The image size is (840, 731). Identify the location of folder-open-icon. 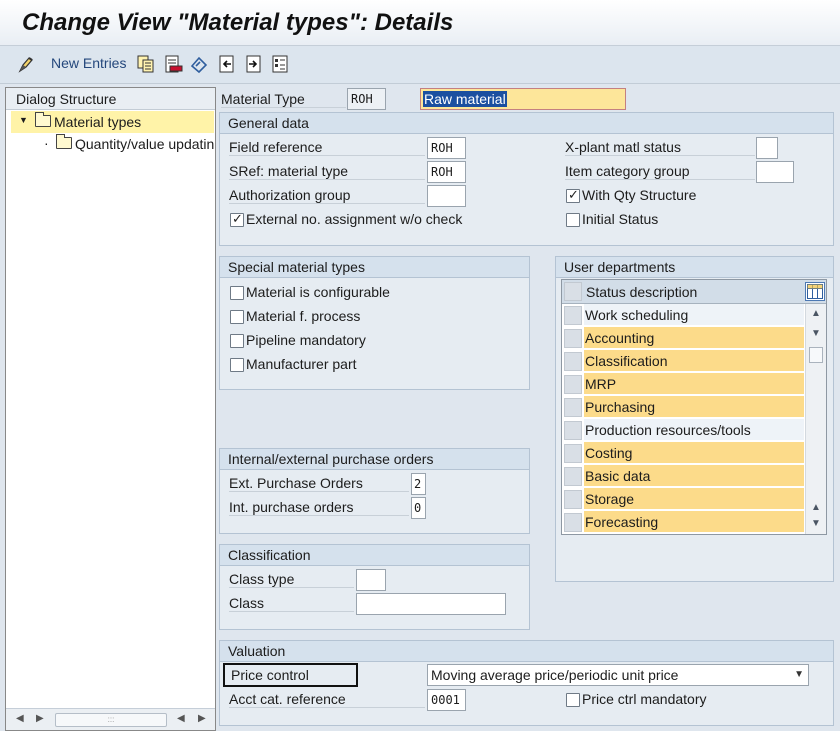
(43, 119).